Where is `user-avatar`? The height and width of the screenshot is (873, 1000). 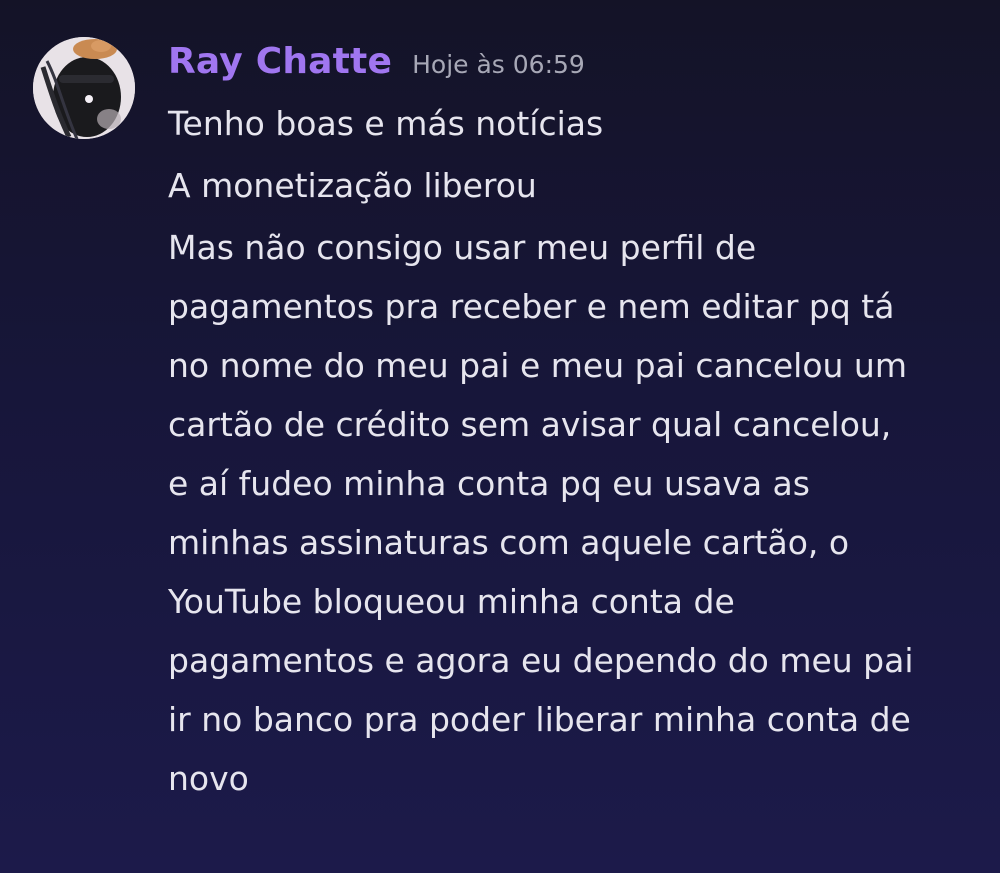
user-avatar is located at coordinates (84, 88).